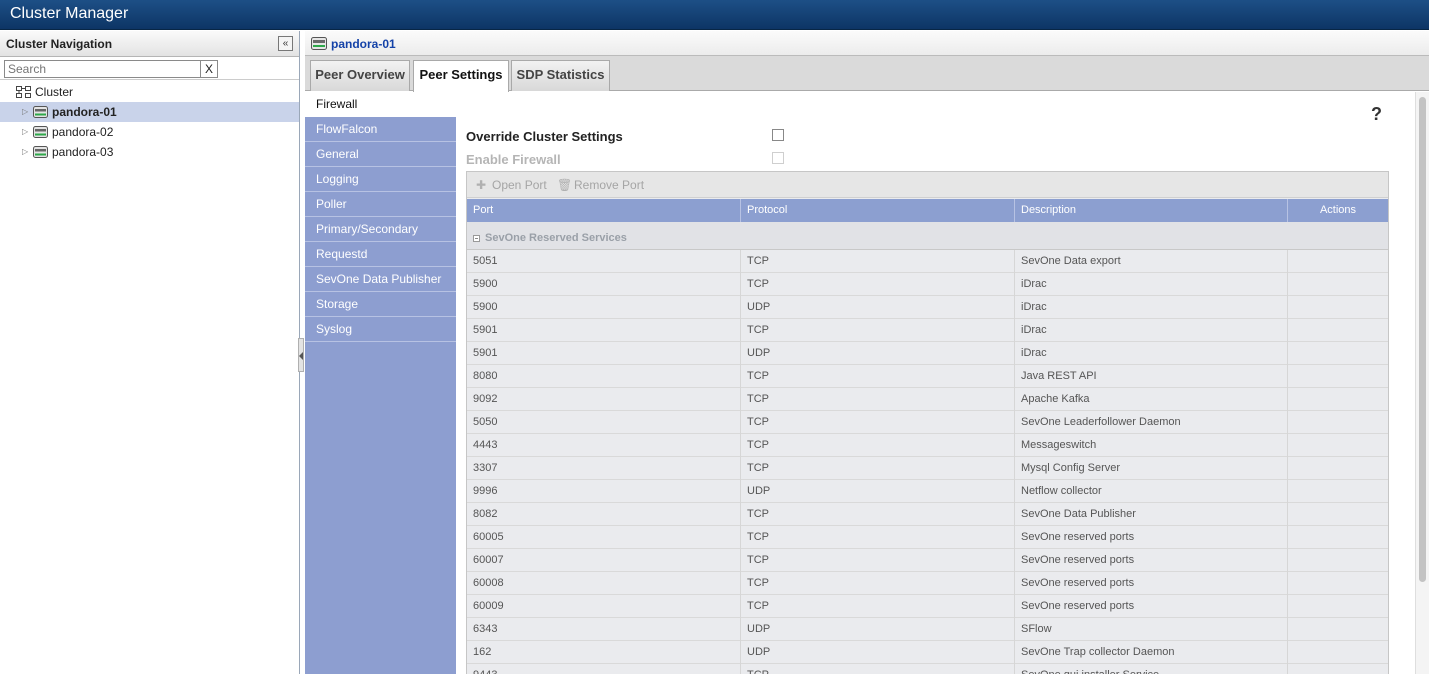  Describe the element at coordinates (604, 376) in the screenshot. I see `port-cell: 8080` at that location.